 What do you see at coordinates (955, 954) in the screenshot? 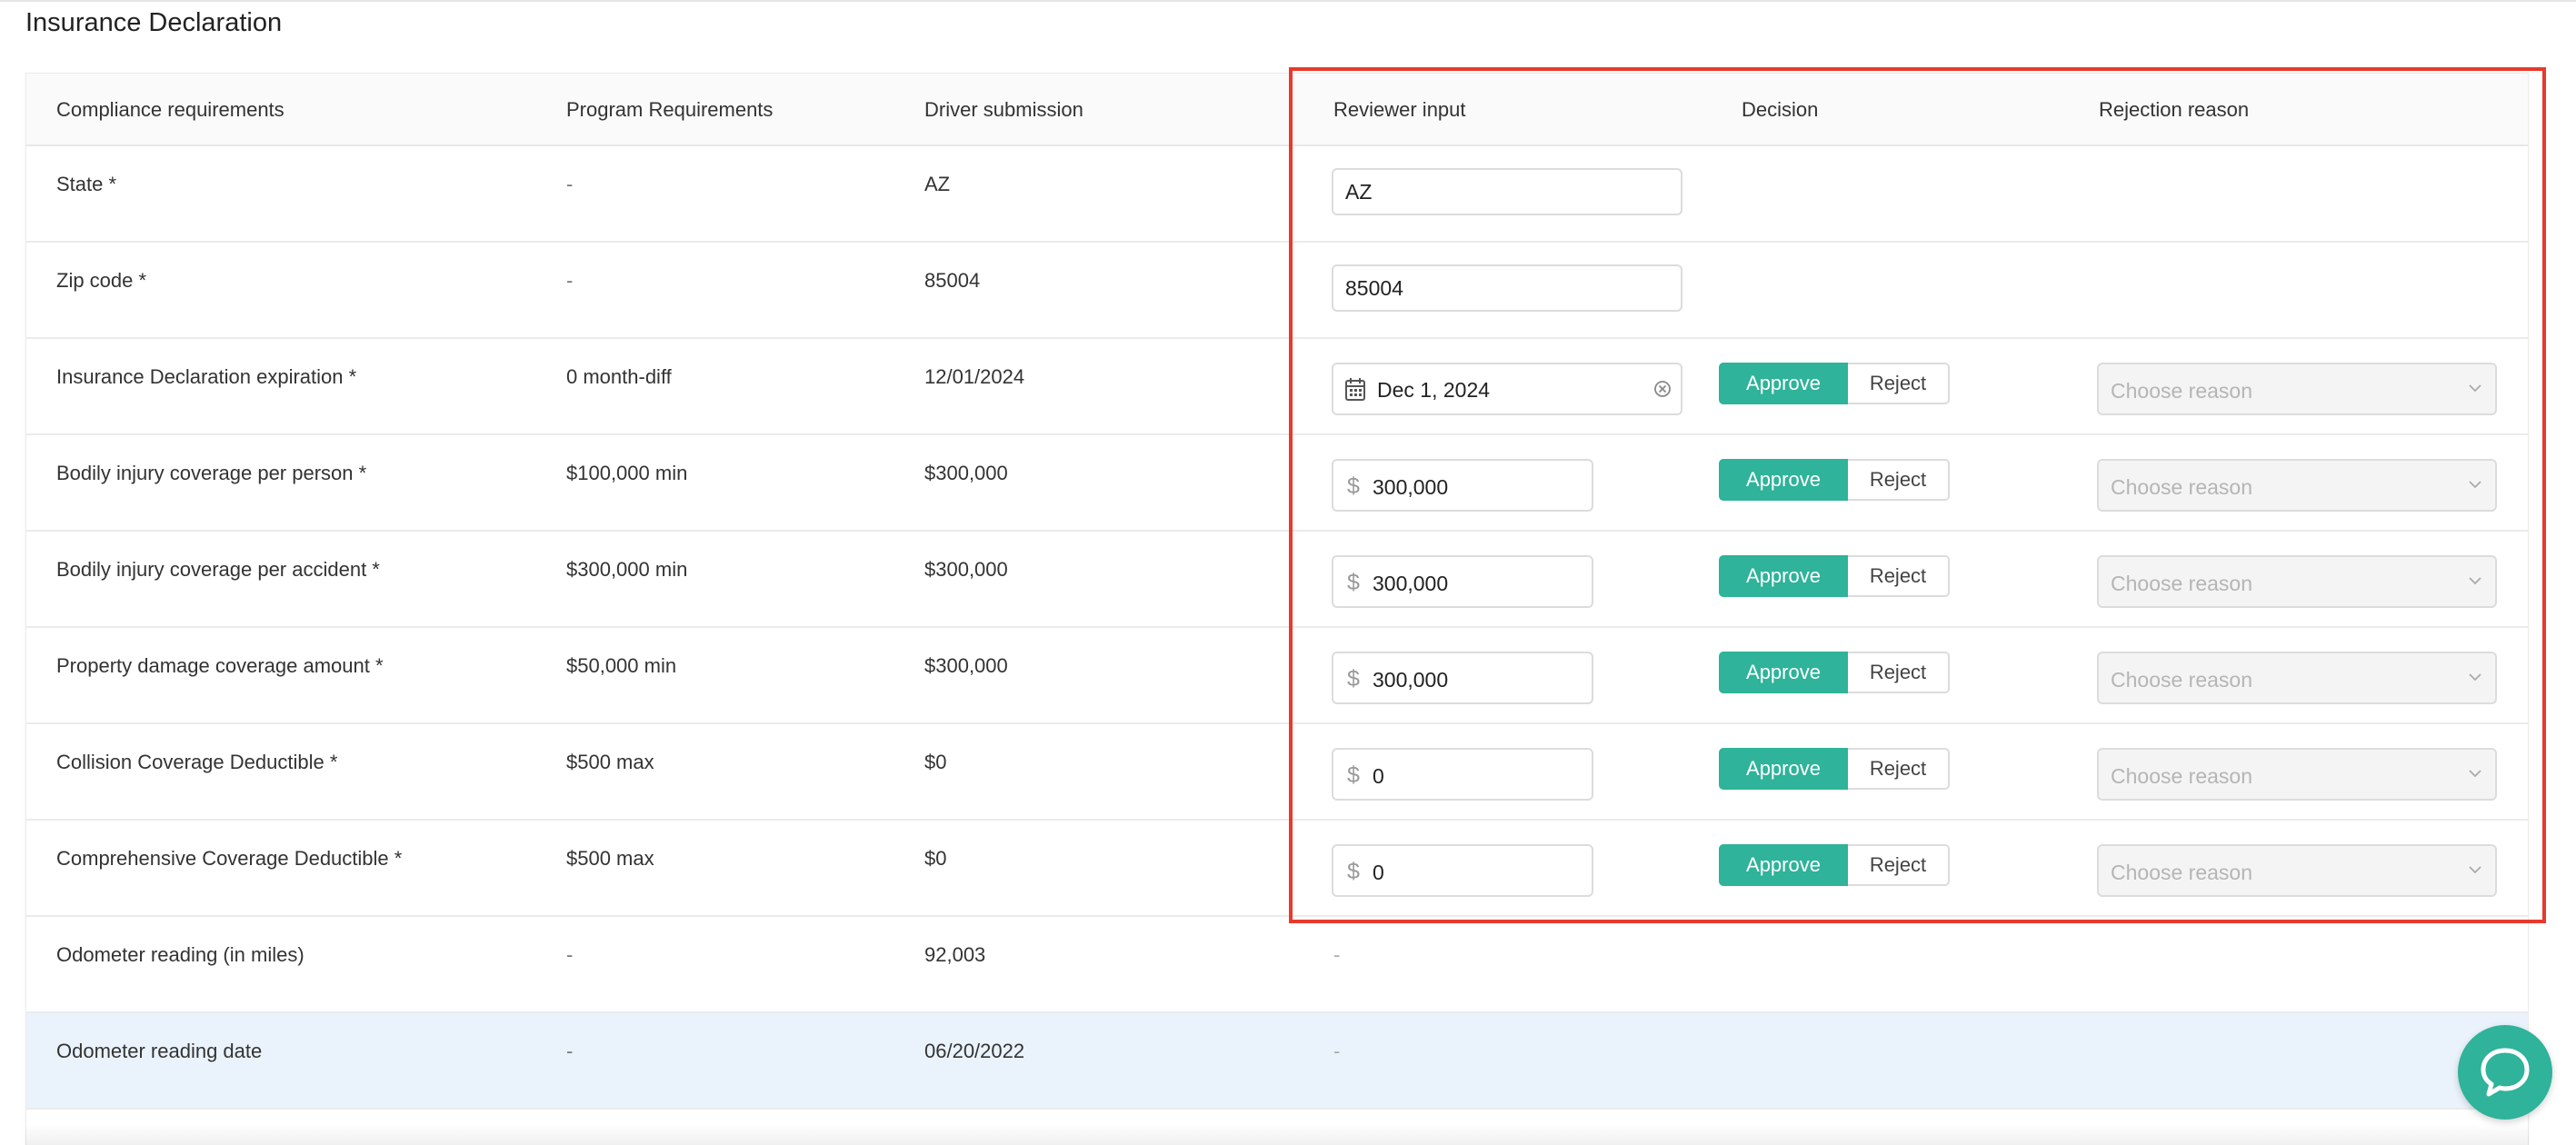
I see `driver-submission: 92,003` at bounding box center [955, 954].